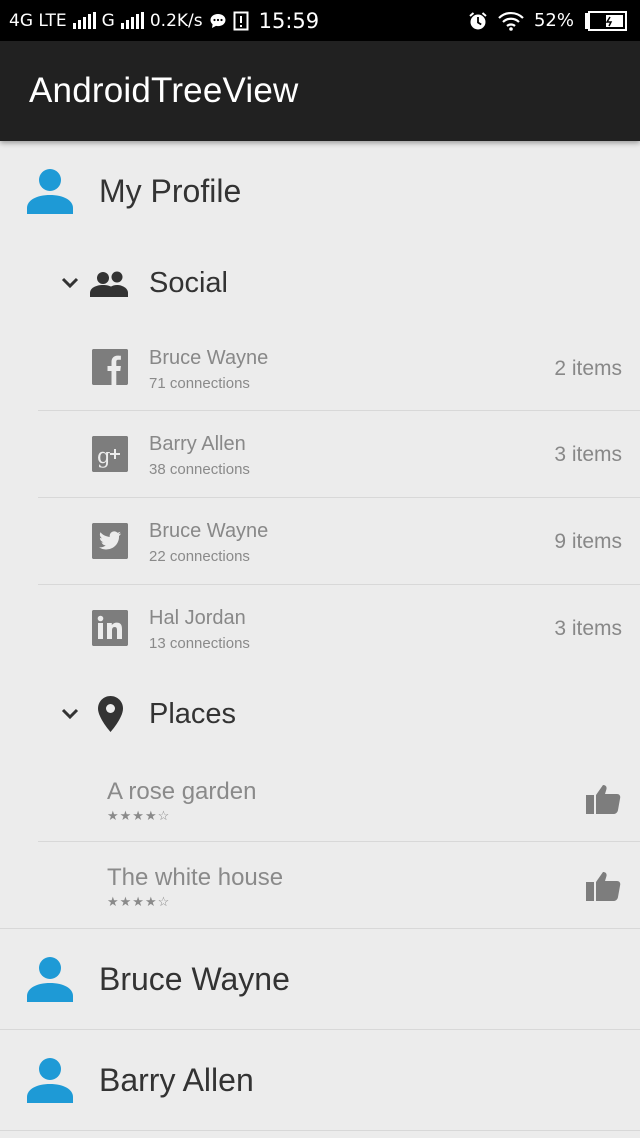  What do you see at coordinates (110, 714) in the screenshot?
I see `location-pin-icon` at bounding box center [110, 714].